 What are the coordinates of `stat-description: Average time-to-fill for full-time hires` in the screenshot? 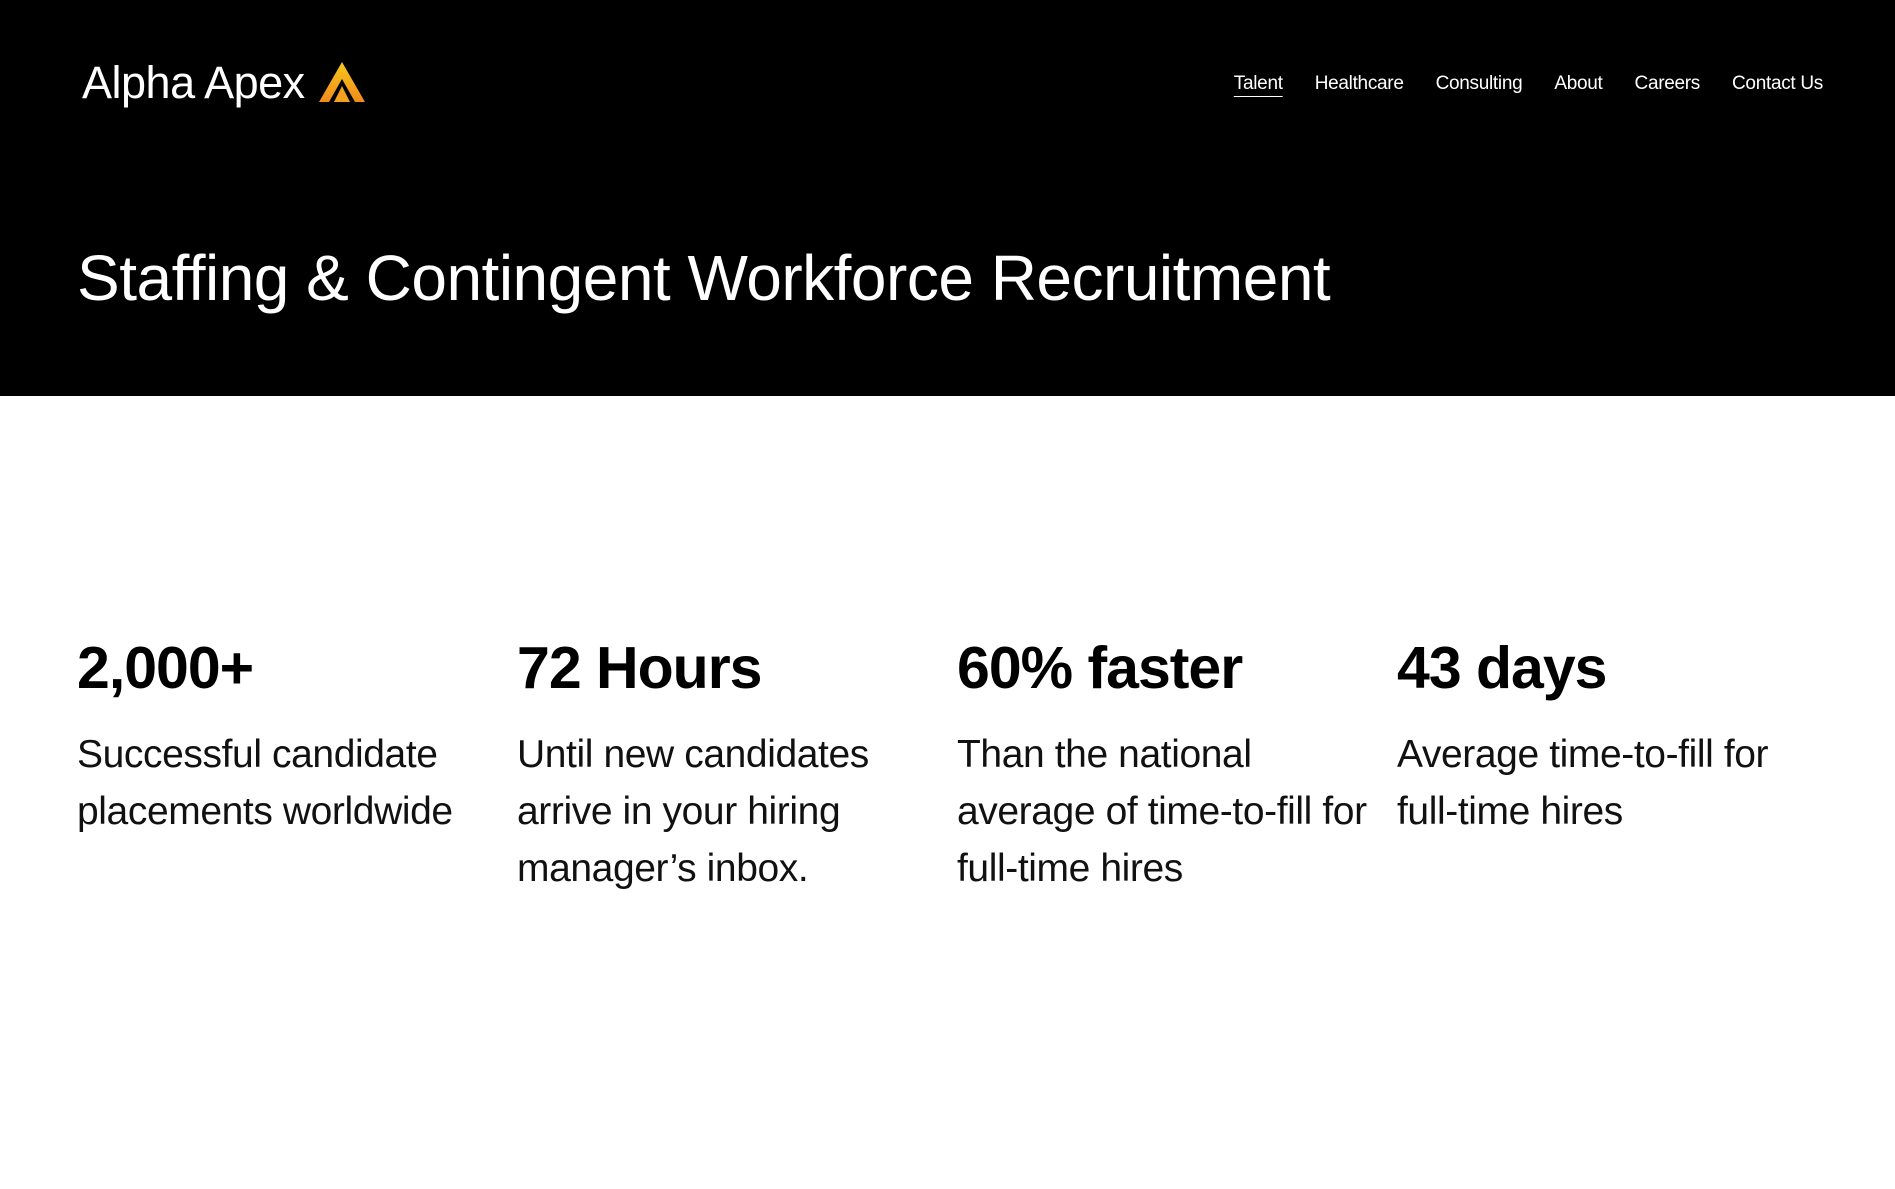 It's located at (1583, 783).